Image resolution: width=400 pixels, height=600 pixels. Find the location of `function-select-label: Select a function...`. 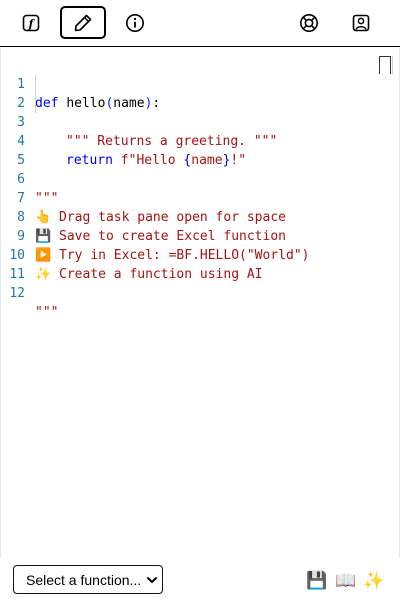

function-select-label: Select a function... is located at coordinates (84, 579).